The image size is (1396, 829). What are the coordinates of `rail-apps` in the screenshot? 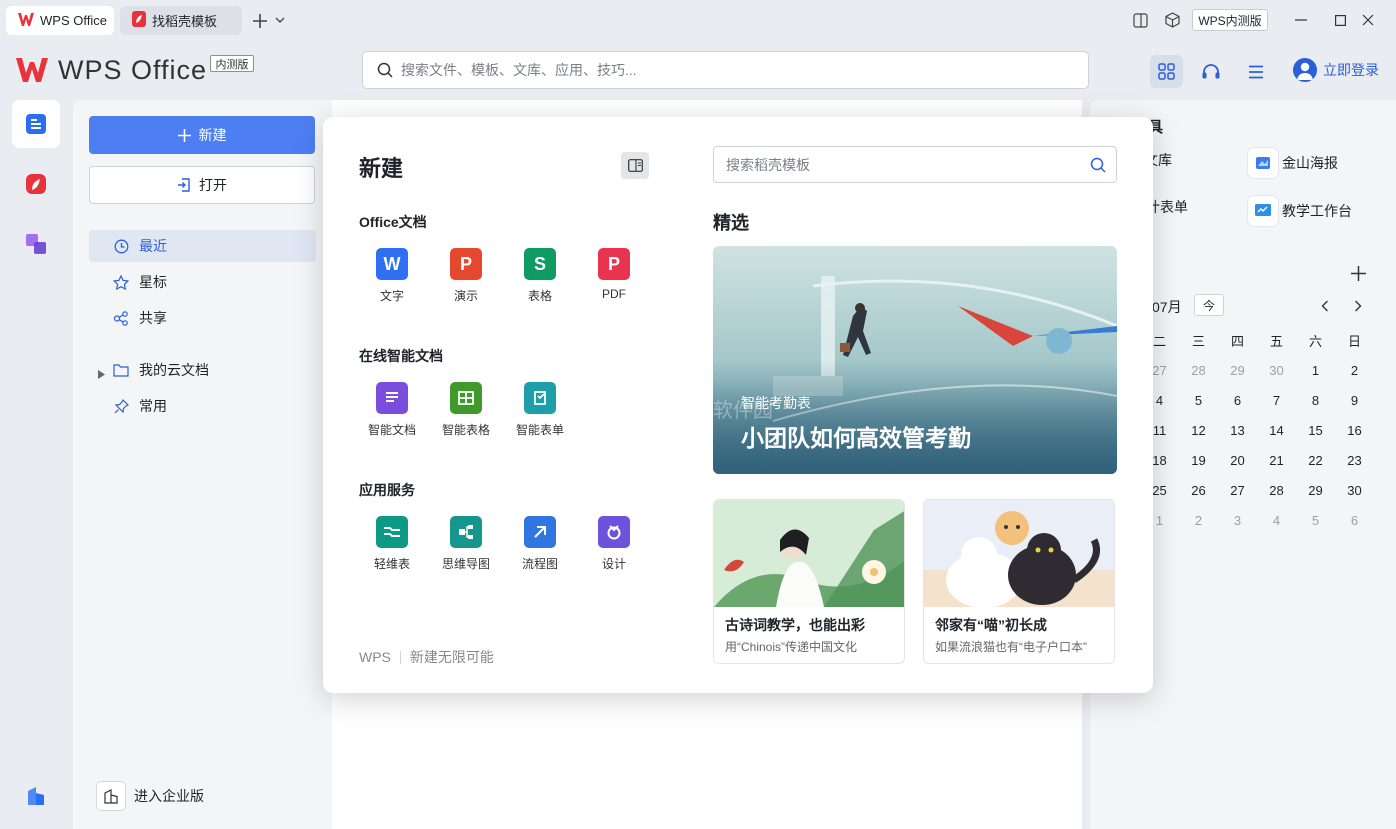 It's located at (36, 244).